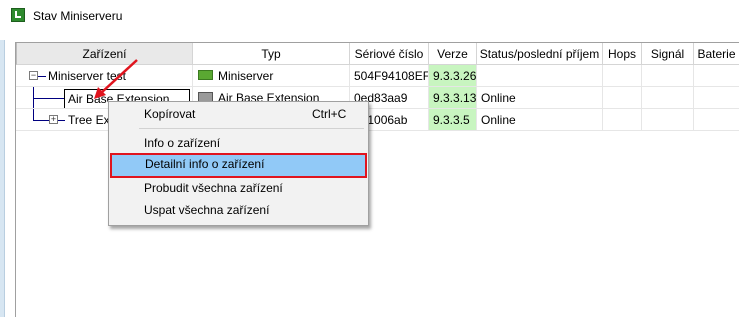 The height and width of the screenshot is (317, 739). What do you see at coordinates (238, 143) in the screenshot?
I see `menu-item-device-info: Info o zařízení` at bounding box center [238, 143].